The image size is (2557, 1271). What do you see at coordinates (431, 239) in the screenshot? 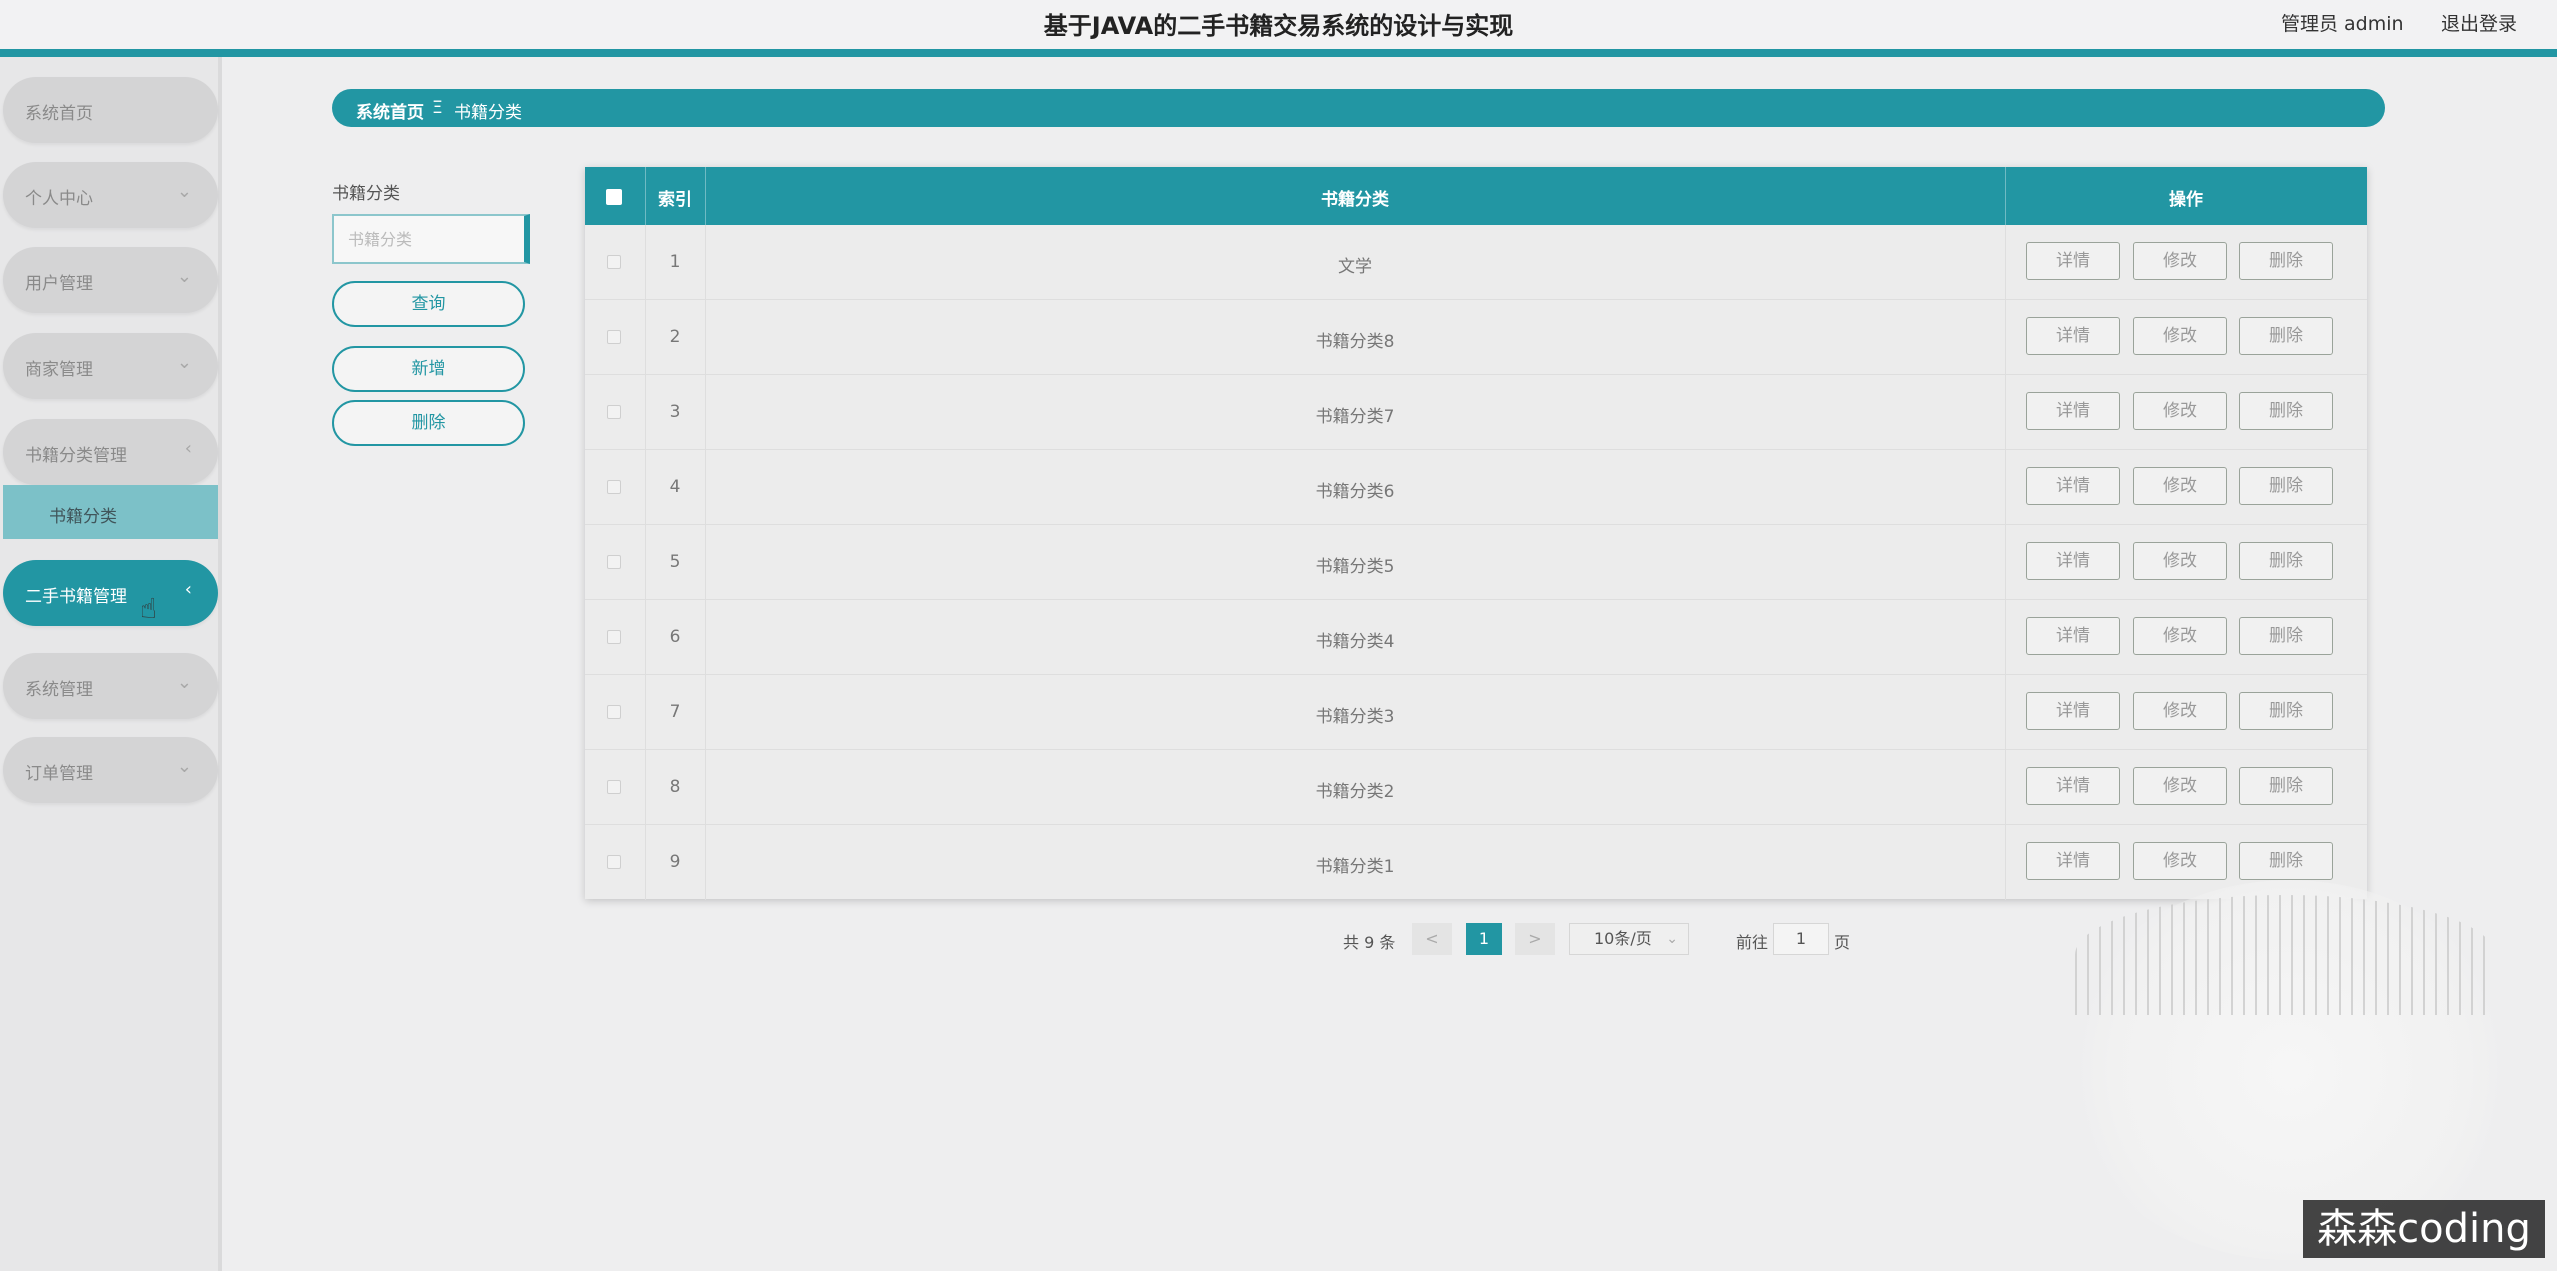
I see `category-search-input` at bounding box center [431, 239].